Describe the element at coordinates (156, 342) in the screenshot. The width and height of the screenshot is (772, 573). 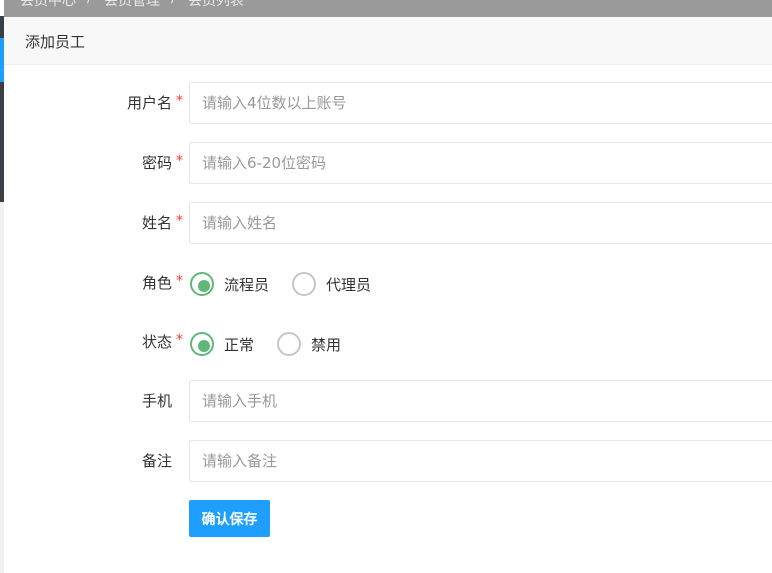
I see `status-label: 状态` at that location.